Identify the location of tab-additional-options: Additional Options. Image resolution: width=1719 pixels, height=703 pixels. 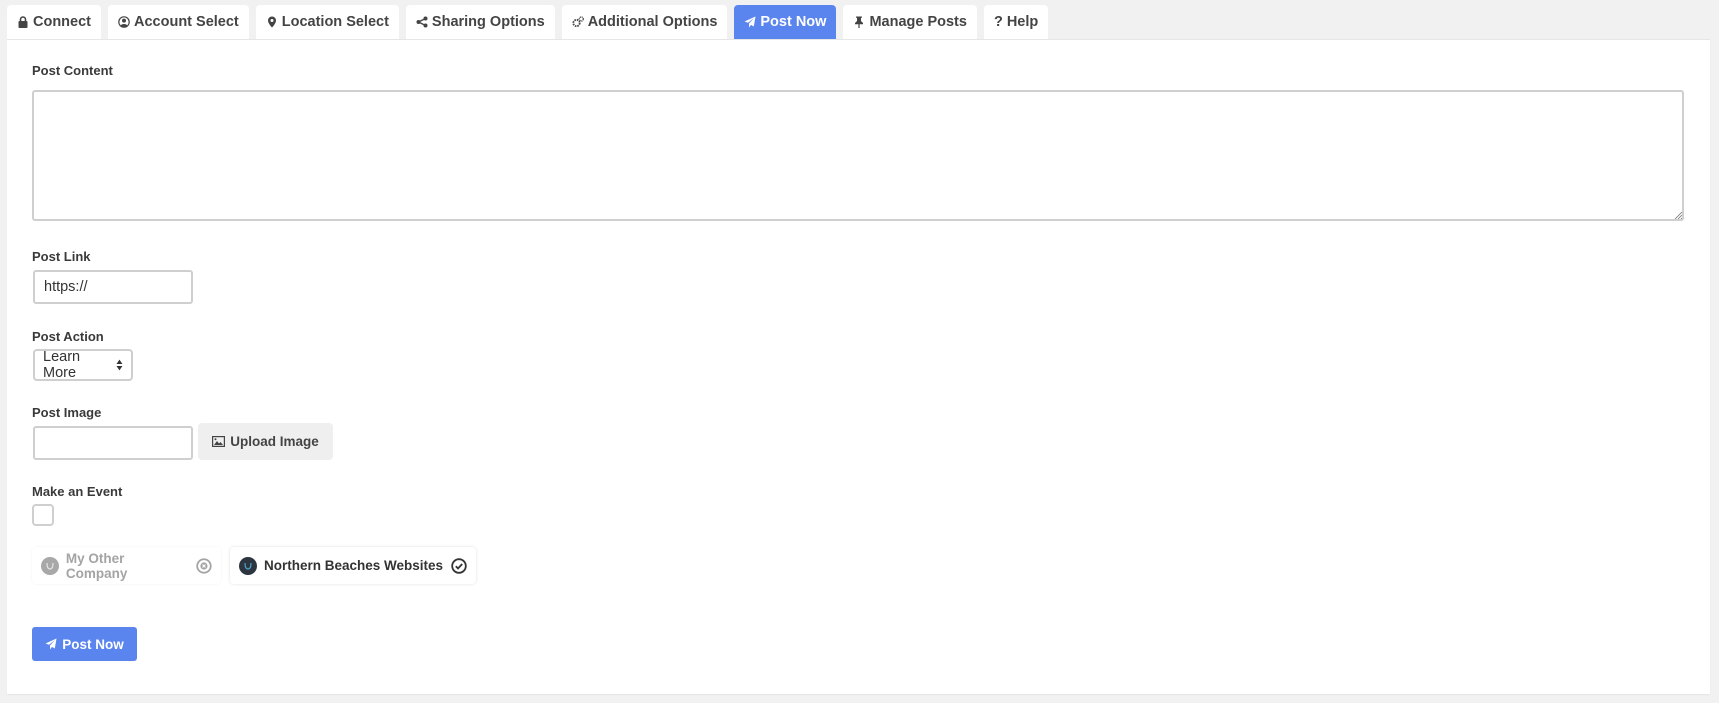
(644, 22).